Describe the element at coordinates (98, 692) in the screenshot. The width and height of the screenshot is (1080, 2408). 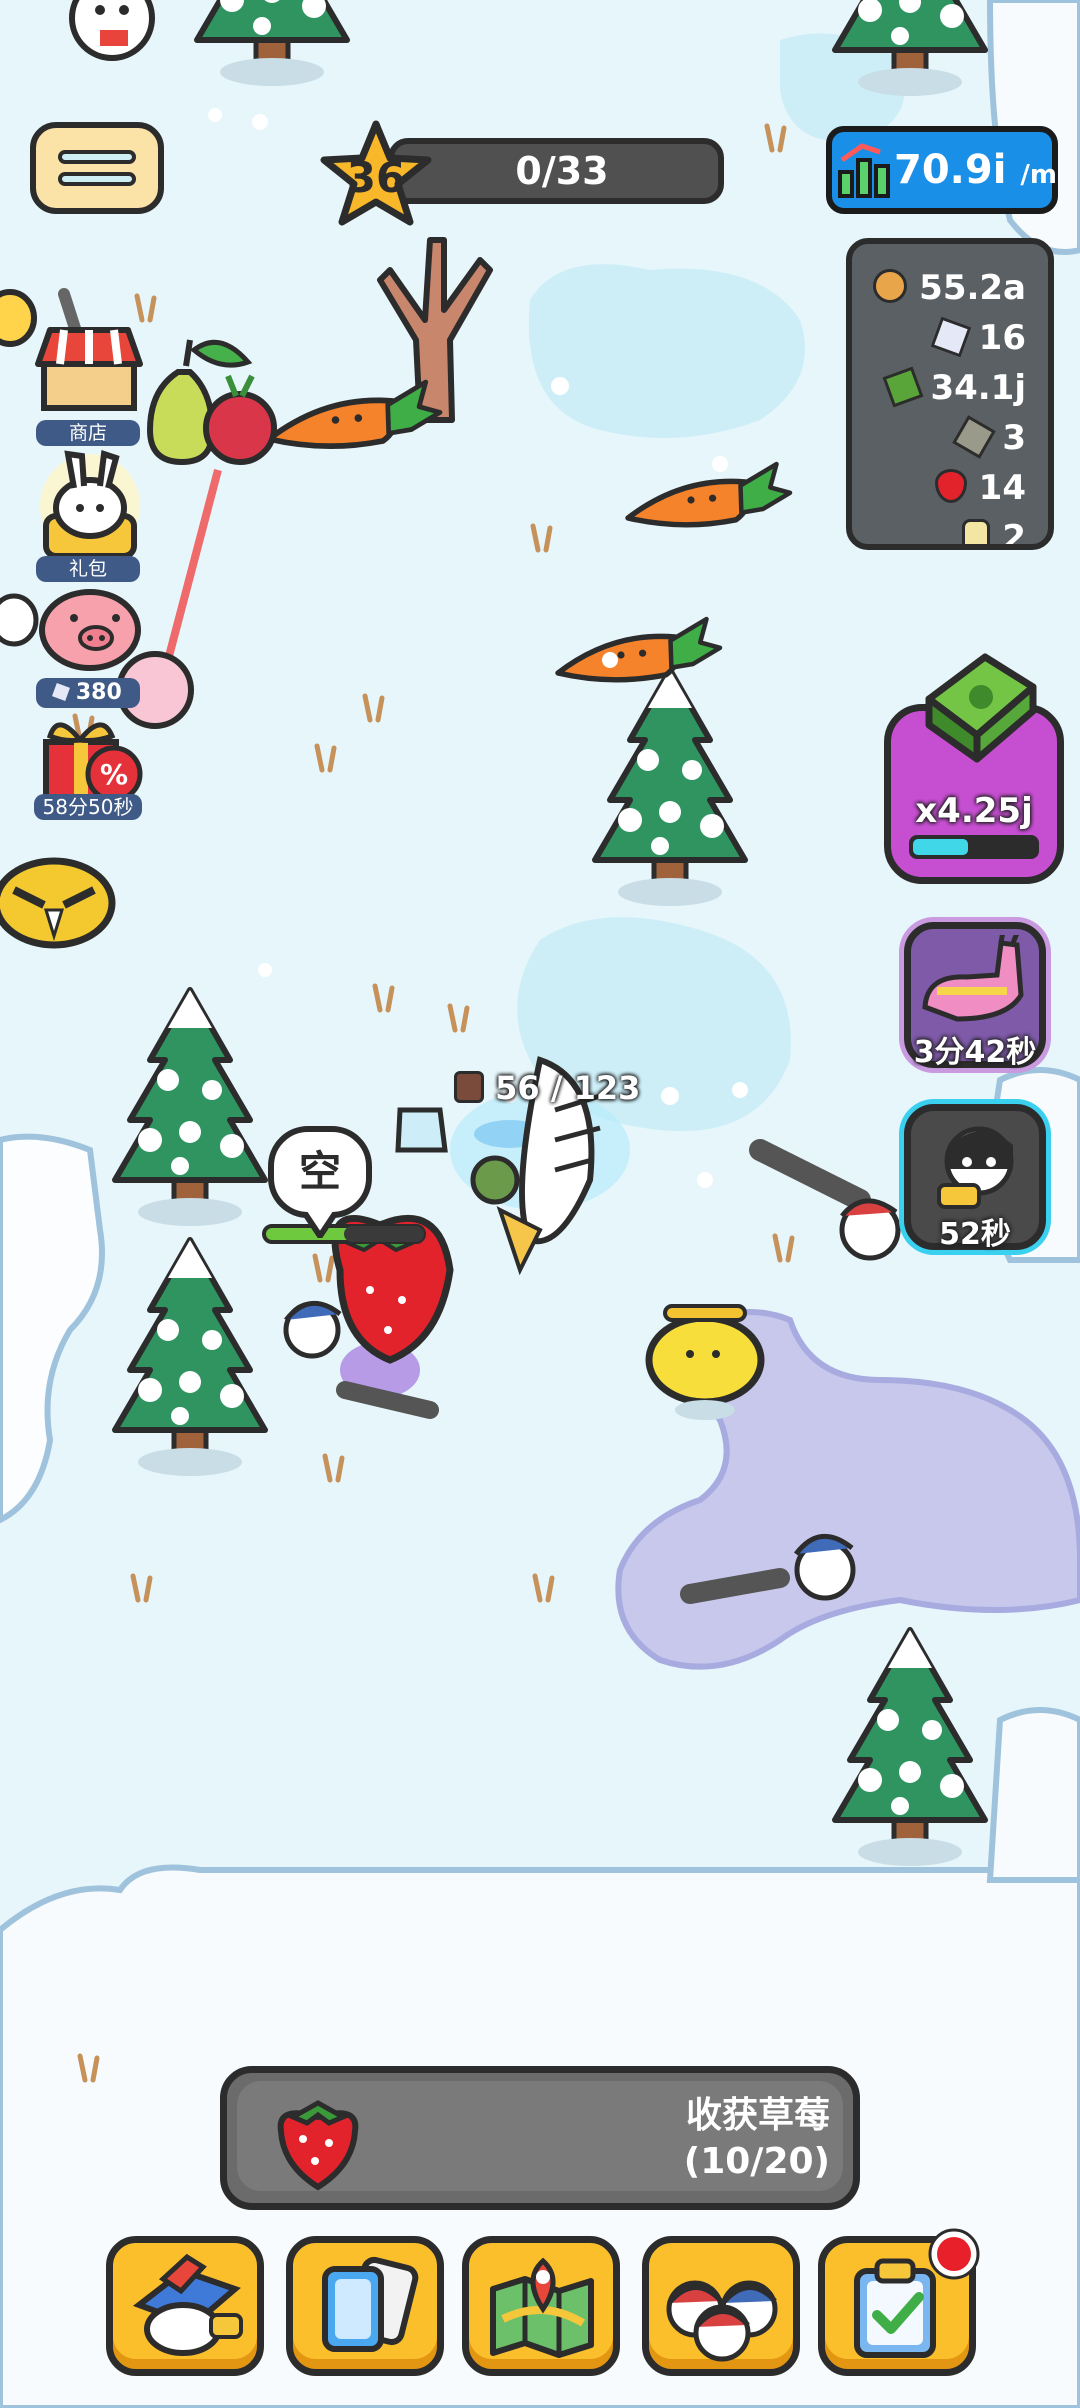
I see `piggy-bank-amount: 380` at that location.